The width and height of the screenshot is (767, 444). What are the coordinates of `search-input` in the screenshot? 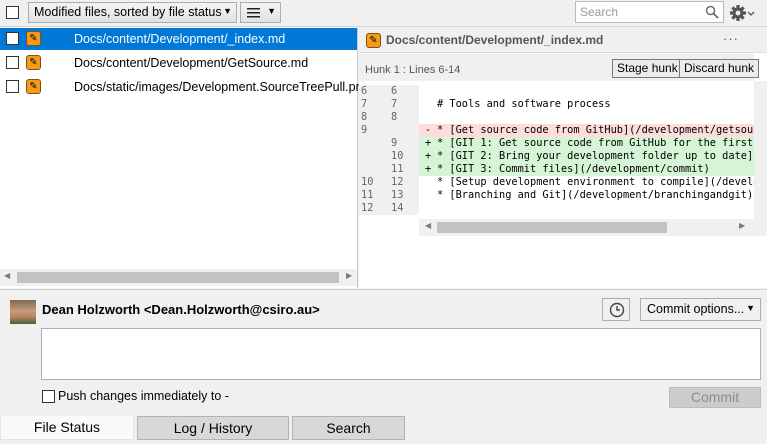 It's located at (638, 12).